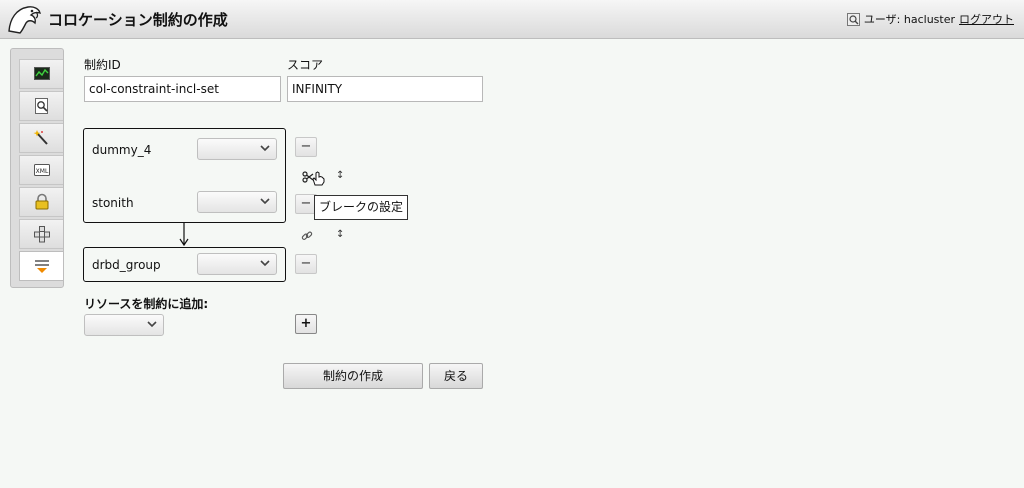 This screenshot has width=1024, height=488. I want to click on svg-text: XML, so click(41, 171).